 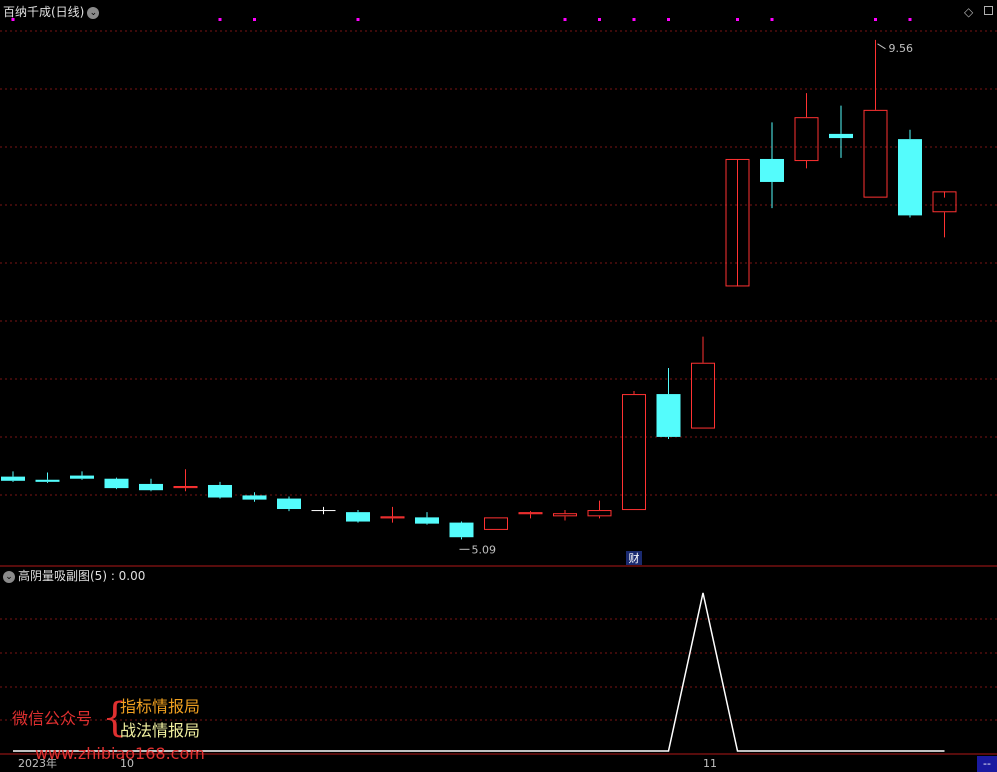 What do you see at coordinates (44, 12) in the screenshot?
I see `chart-title-text: 百纳千成(日线)` at bounding box center [44, 12].